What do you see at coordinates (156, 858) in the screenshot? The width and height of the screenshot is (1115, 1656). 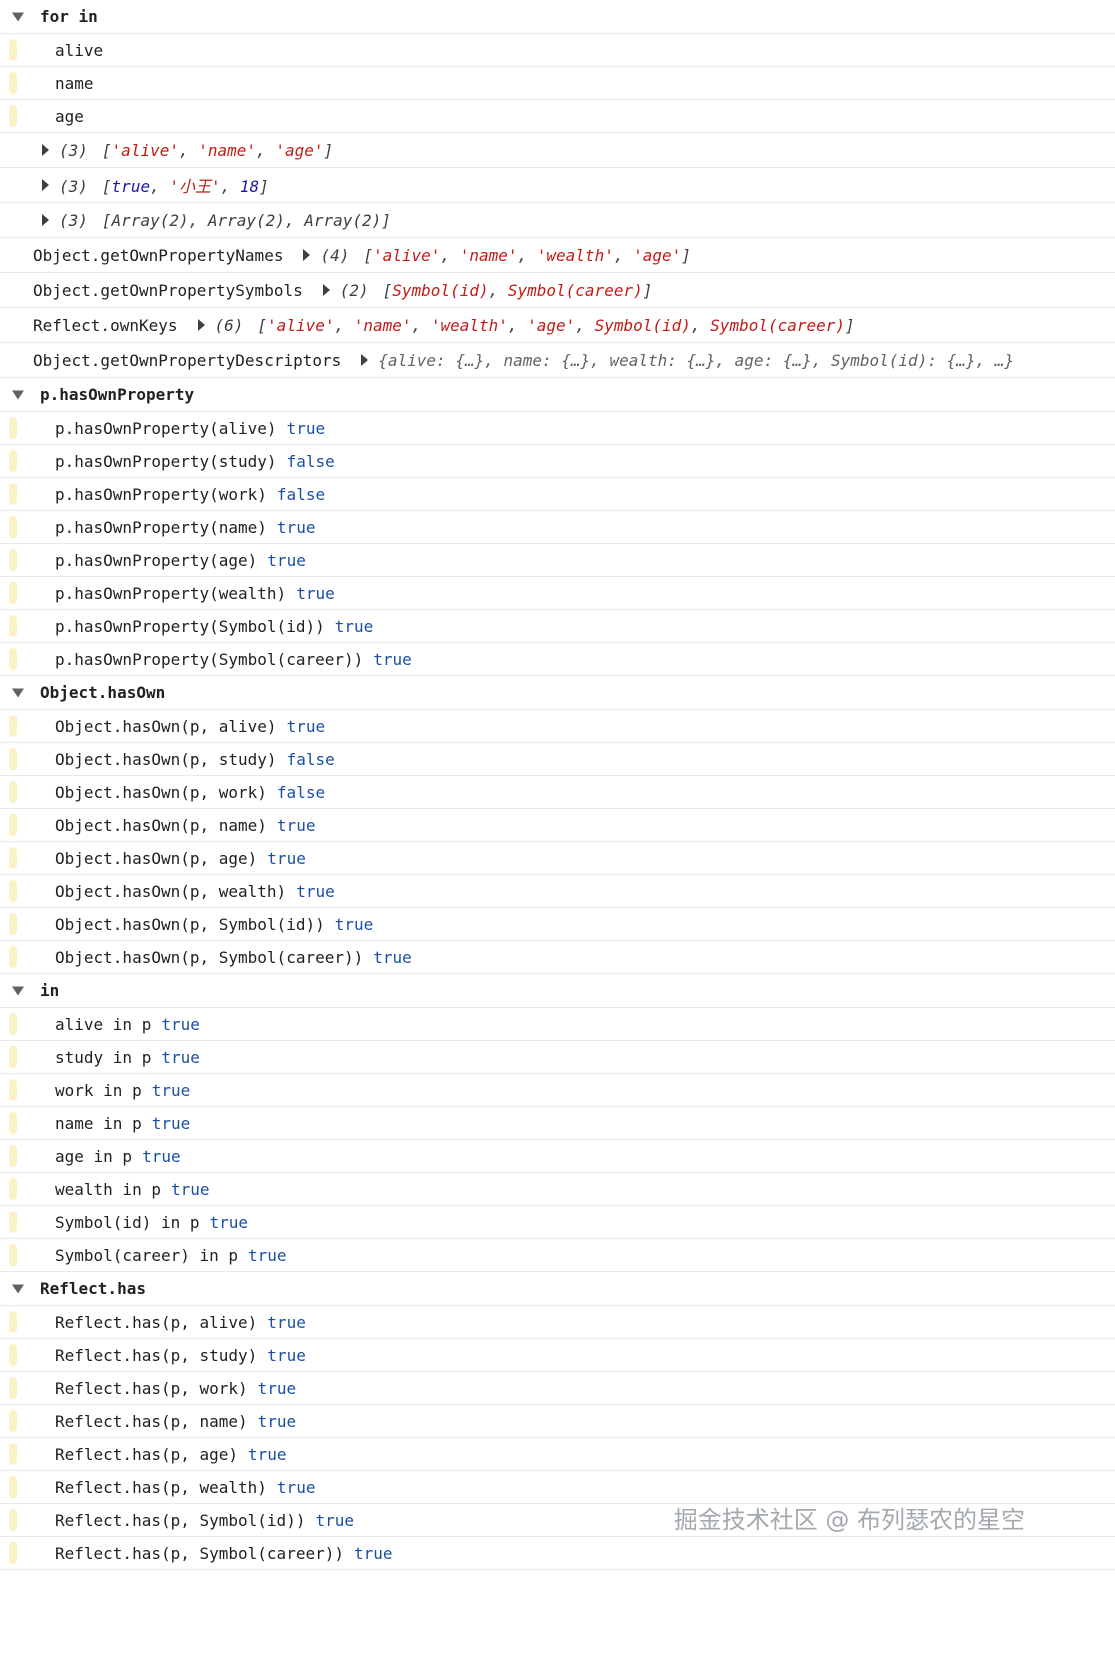 I see `expression-text: Object.hasOwn(p, age)` at bounding box center [156, 858].